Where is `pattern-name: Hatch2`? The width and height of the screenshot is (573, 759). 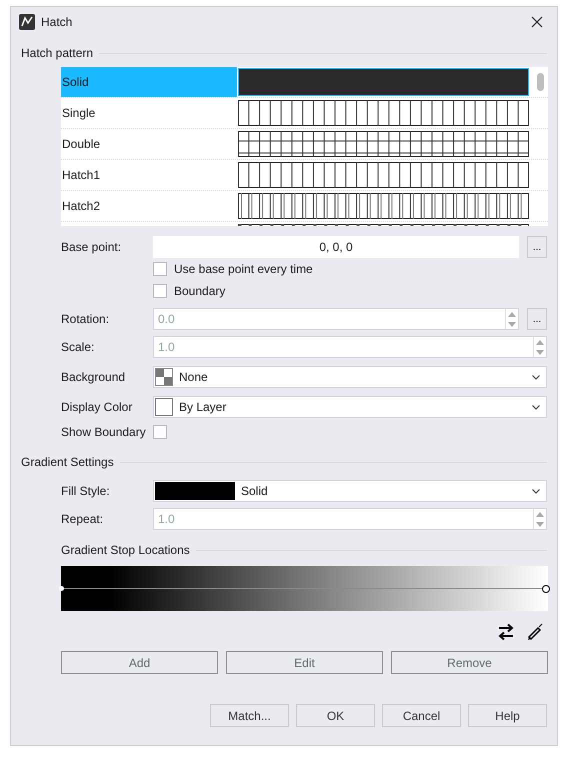 pattern-name: Hatch2 is located at coordinates (149, 206).